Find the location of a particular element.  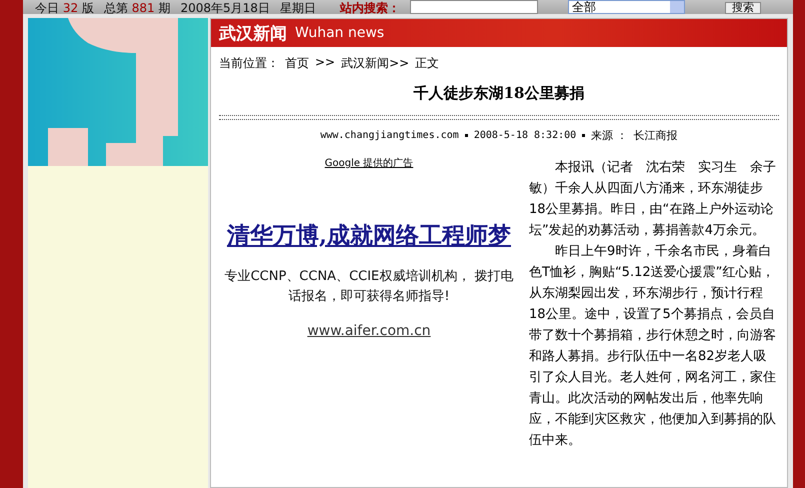

ad-headline-link: 清华万博,成就网络工程师梦 is located at coordinates (368, 236).